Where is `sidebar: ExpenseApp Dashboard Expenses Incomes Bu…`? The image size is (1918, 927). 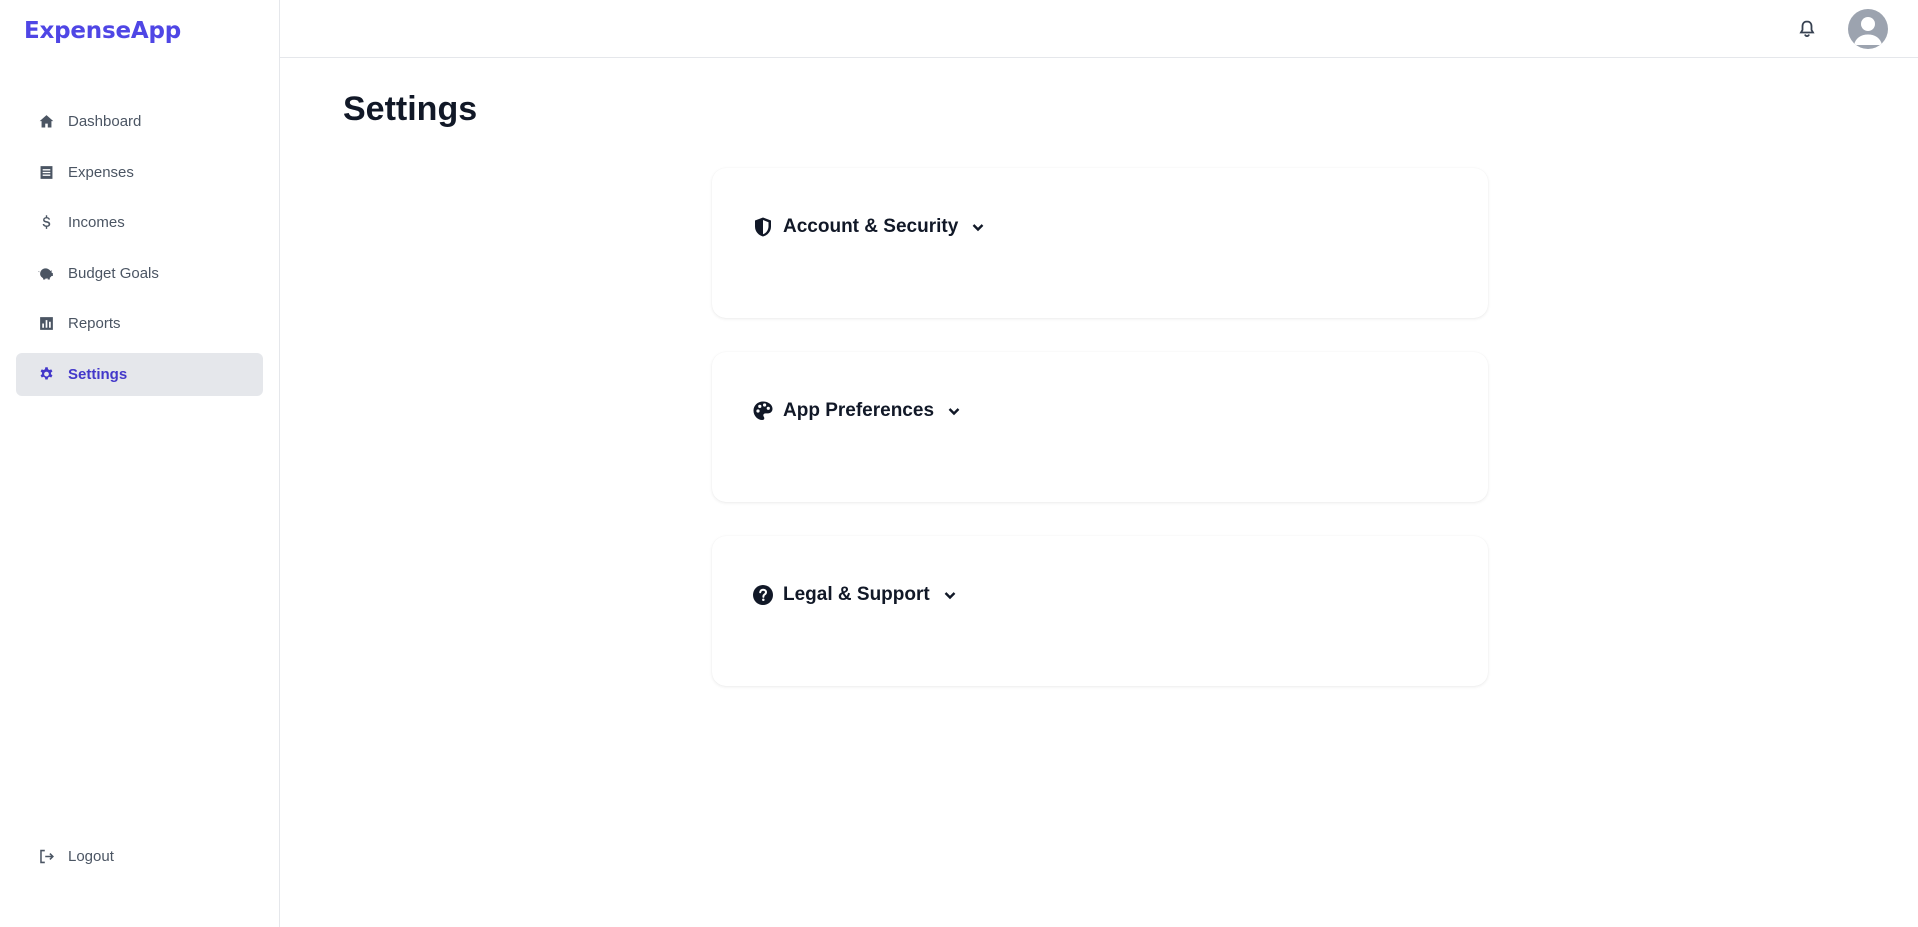
sidebar: ExpenseApp Dashboard Expenses Incomes Bu… is located at coordinates (140, 463).